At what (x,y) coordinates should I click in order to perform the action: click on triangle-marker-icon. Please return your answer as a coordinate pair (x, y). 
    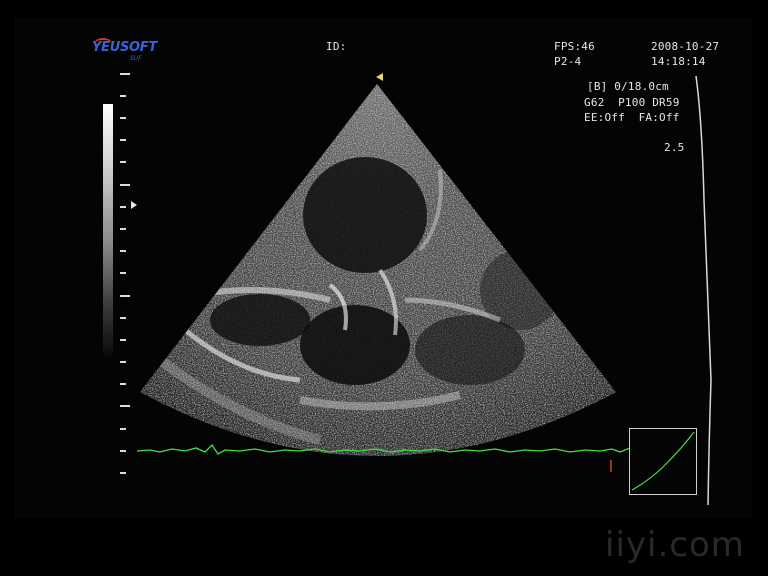
    Looking at the image, I should click on (379, 77).